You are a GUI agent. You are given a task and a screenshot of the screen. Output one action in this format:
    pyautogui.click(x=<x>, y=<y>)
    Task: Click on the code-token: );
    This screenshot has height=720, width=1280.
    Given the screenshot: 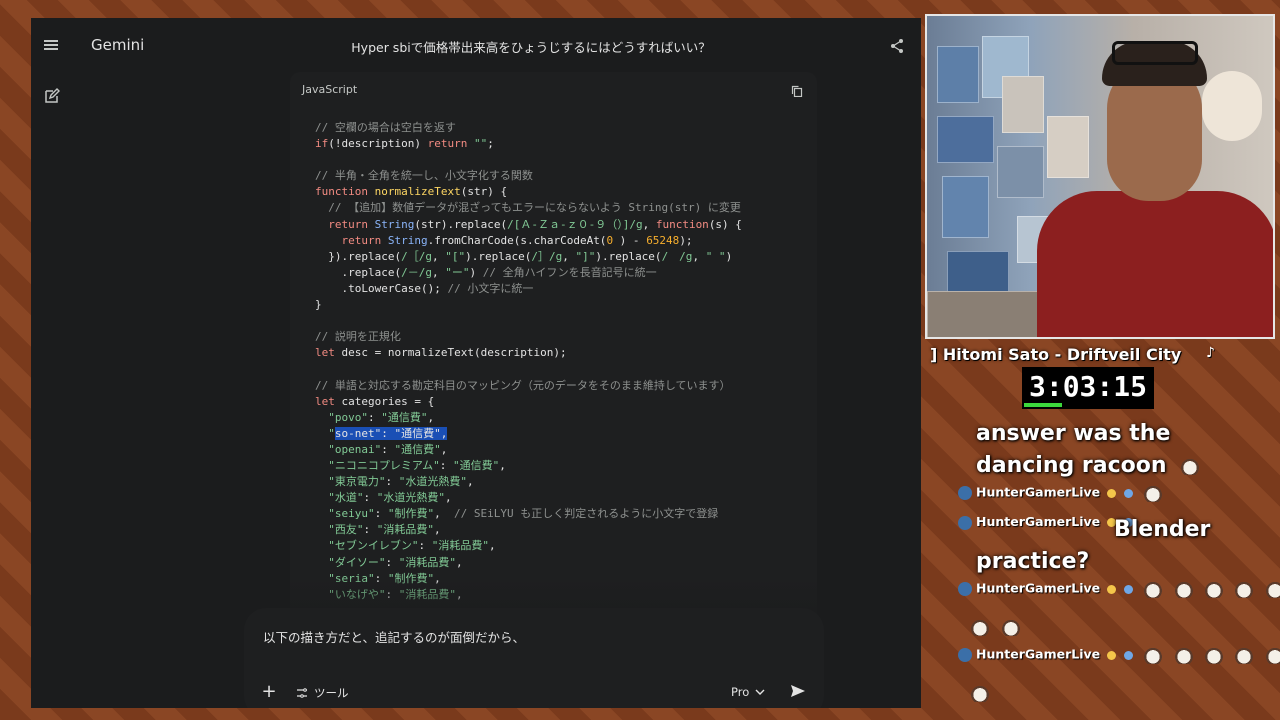 What is the action you would take?
    pyautogui.click(x=686, y=240)
    